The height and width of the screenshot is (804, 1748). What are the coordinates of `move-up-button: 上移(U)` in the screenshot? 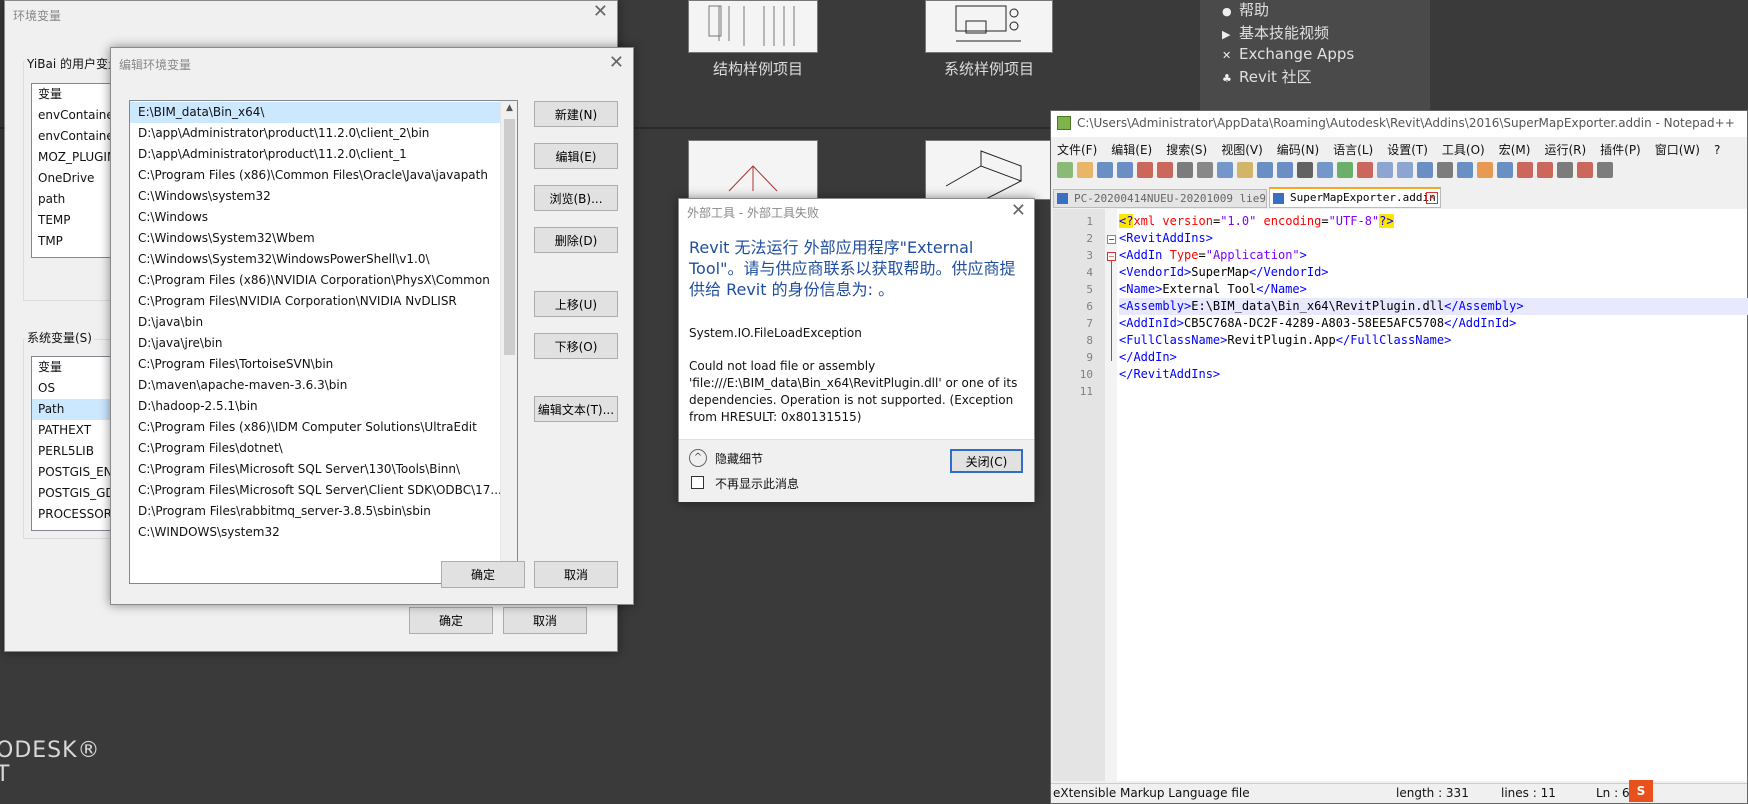 It's located at (576, 304).